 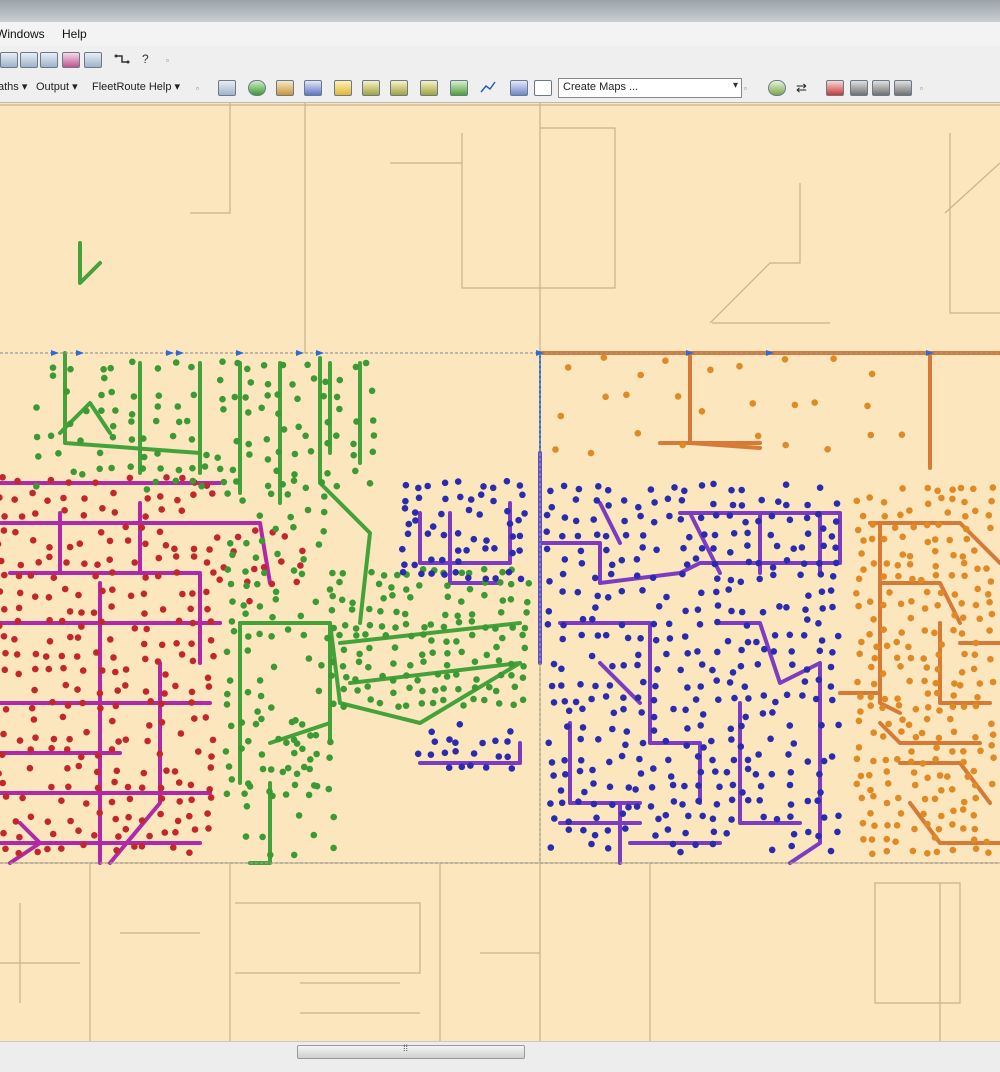 I want to click on print-preview-icon, so click(x=859, y=88).